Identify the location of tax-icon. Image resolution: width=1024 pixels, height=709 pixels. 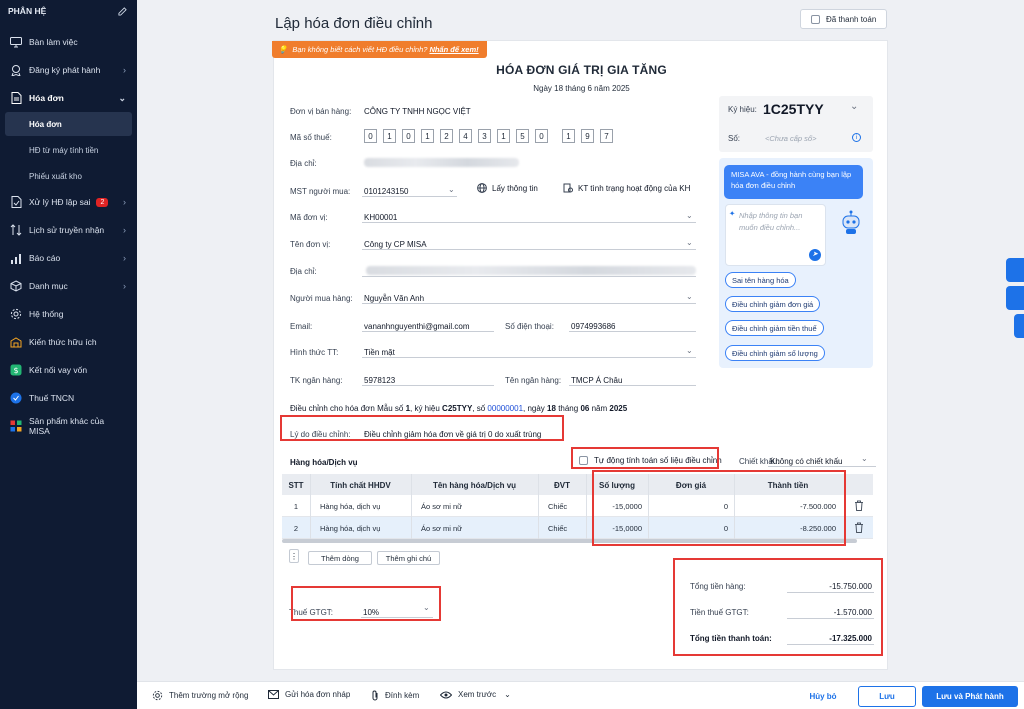
(16, 398).